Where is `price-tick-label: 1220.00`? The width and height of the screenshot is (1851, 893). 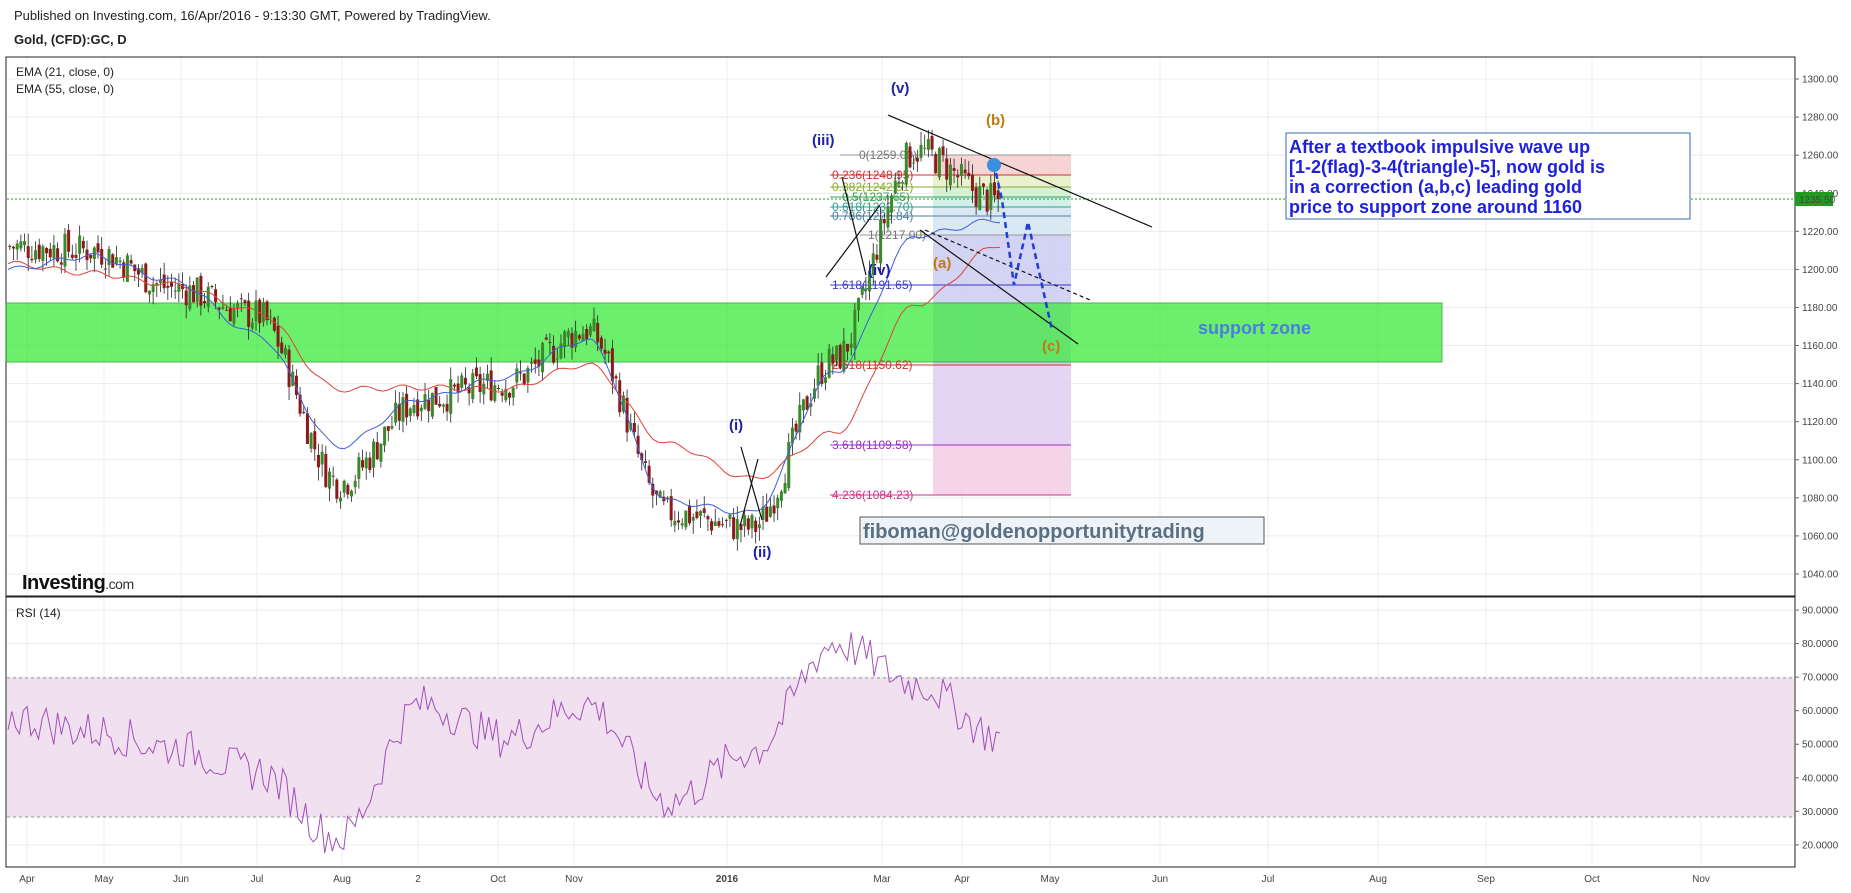
price-tick-label: 1220.00 is located at coordinates (1820, 232).